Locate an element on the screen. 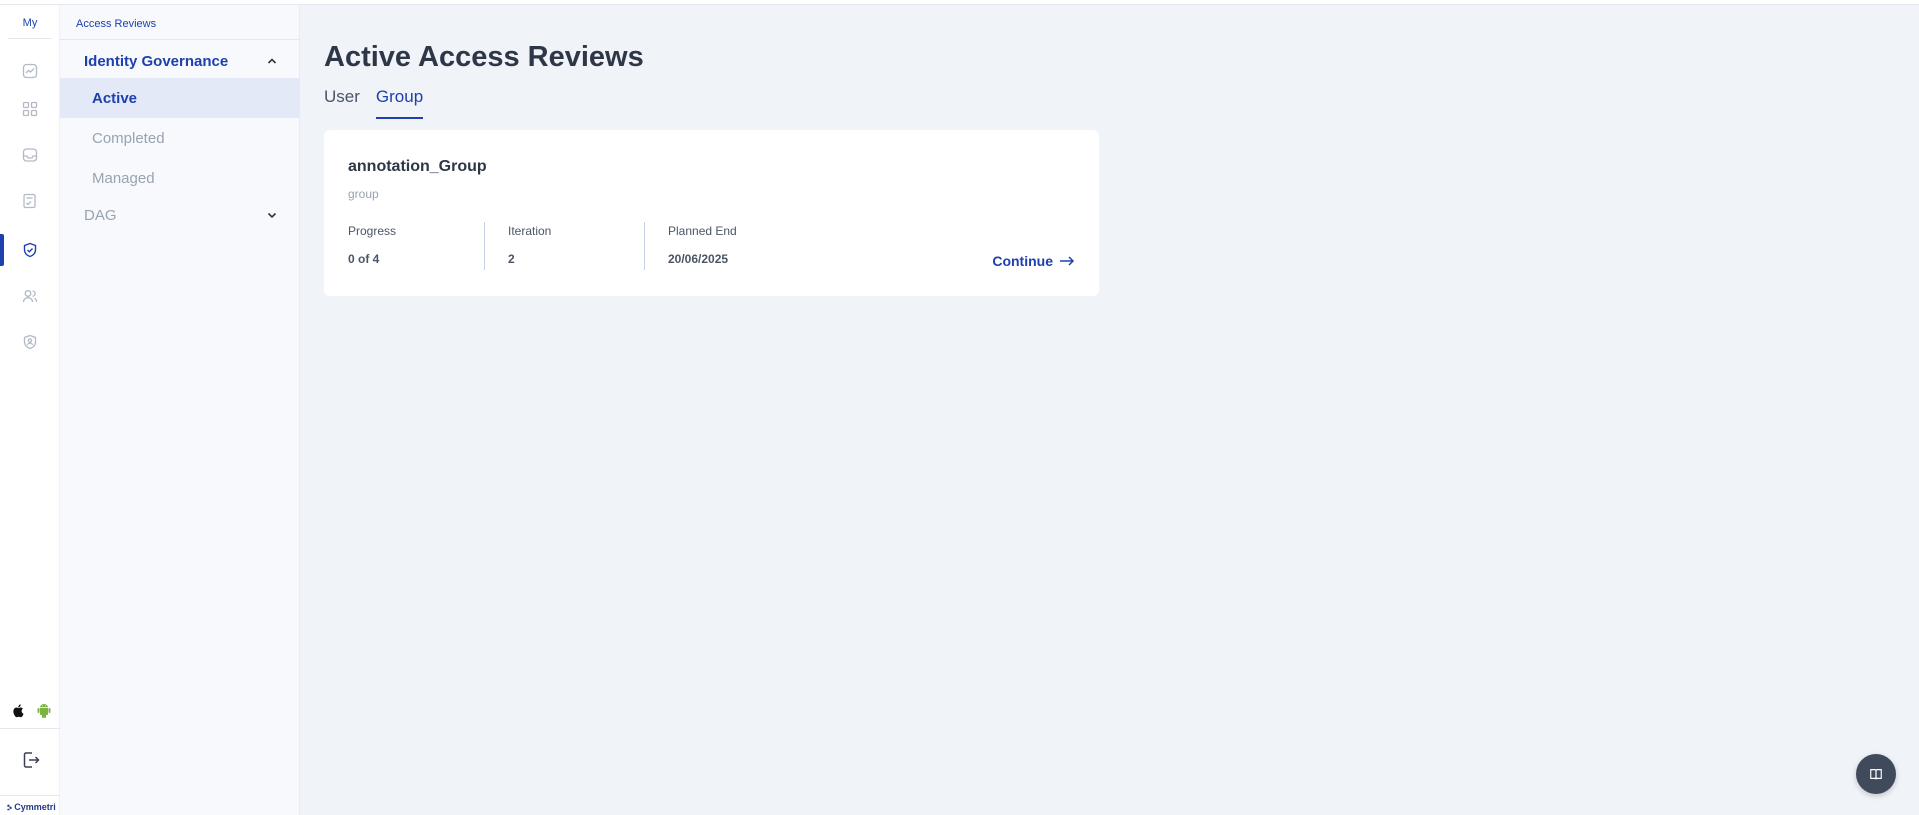 This screenshot has height=815, width=1919. rail-divider is located at coordinates (30, 38).